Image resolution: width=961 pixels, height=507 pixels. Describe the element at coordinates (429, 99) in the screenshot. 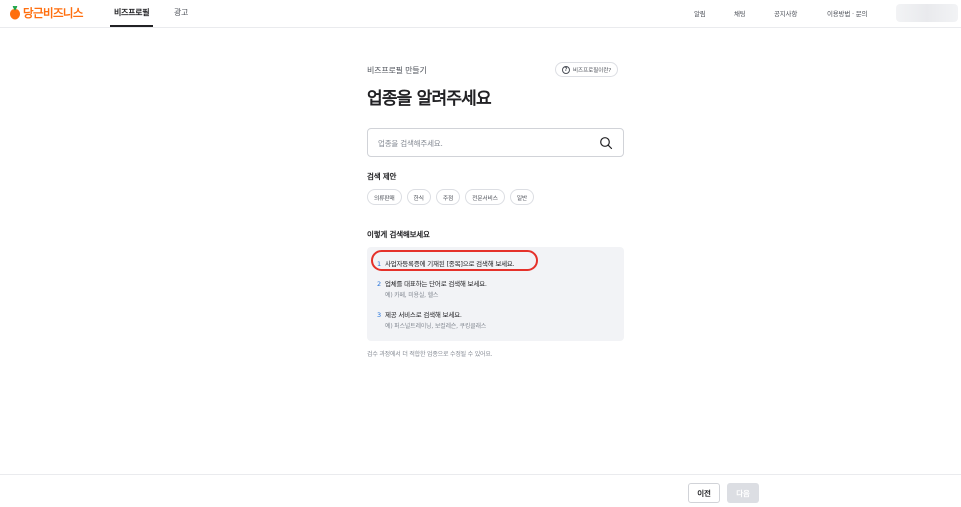

I see `page-title: 업종을 알려주세요` at that location.